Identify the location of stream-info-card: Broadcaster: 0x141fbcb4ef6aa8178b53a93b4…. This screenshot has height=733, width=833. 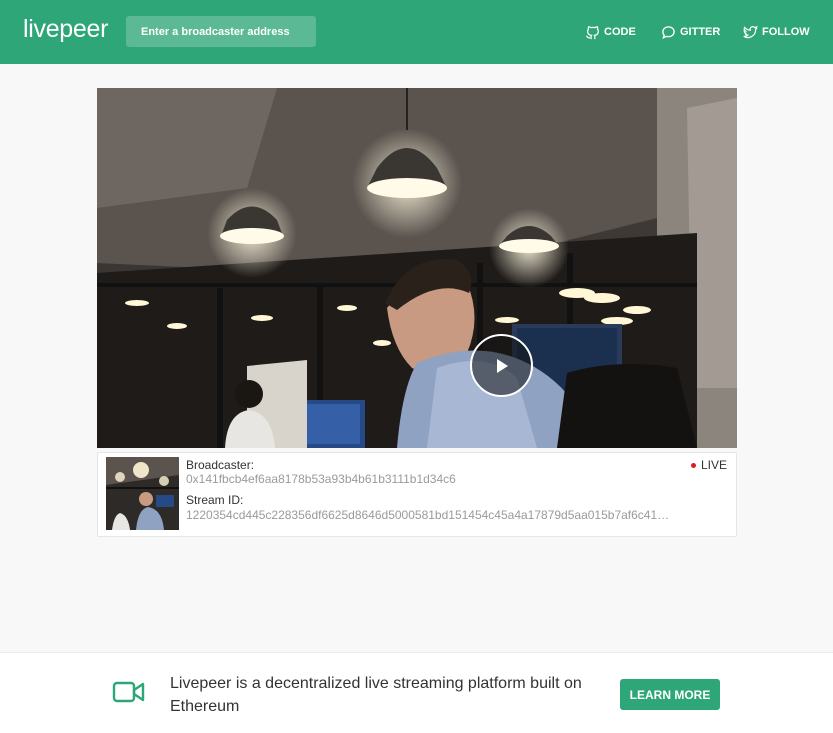
(417, 494).